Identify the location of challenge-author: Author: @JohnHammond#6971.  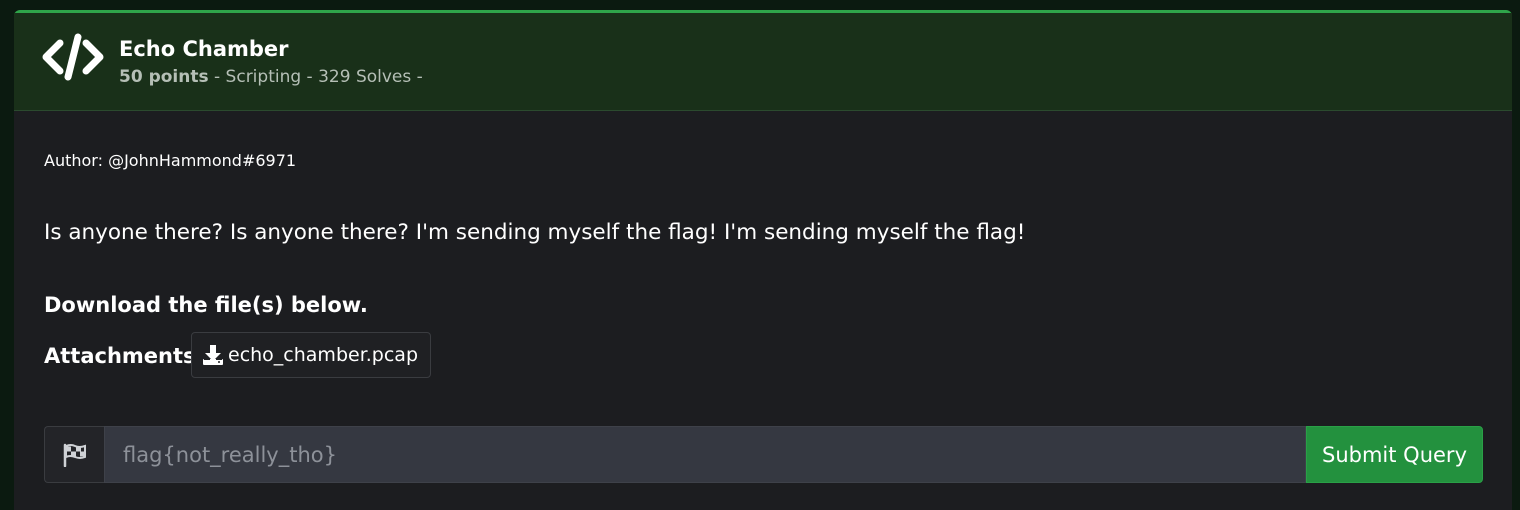
(170, 160).